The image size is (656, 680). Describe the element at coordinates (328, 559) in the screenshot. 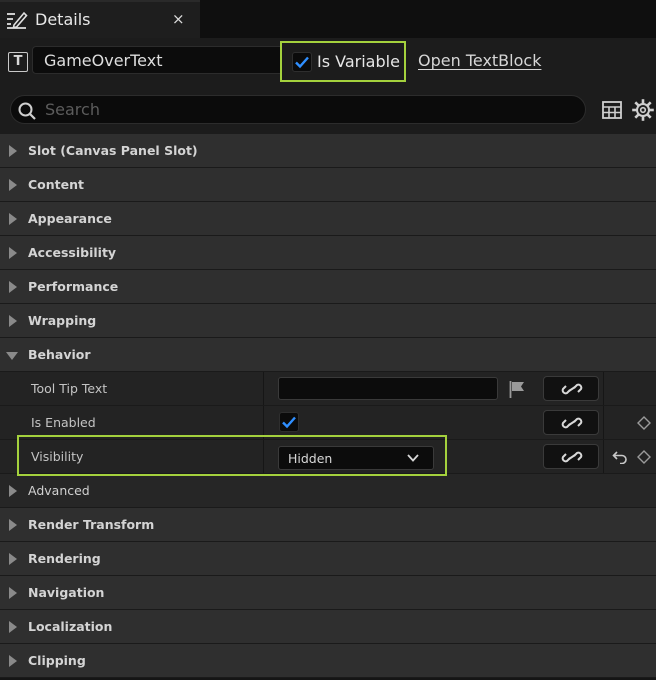

I see `category-rendering: Rendering` at that location.